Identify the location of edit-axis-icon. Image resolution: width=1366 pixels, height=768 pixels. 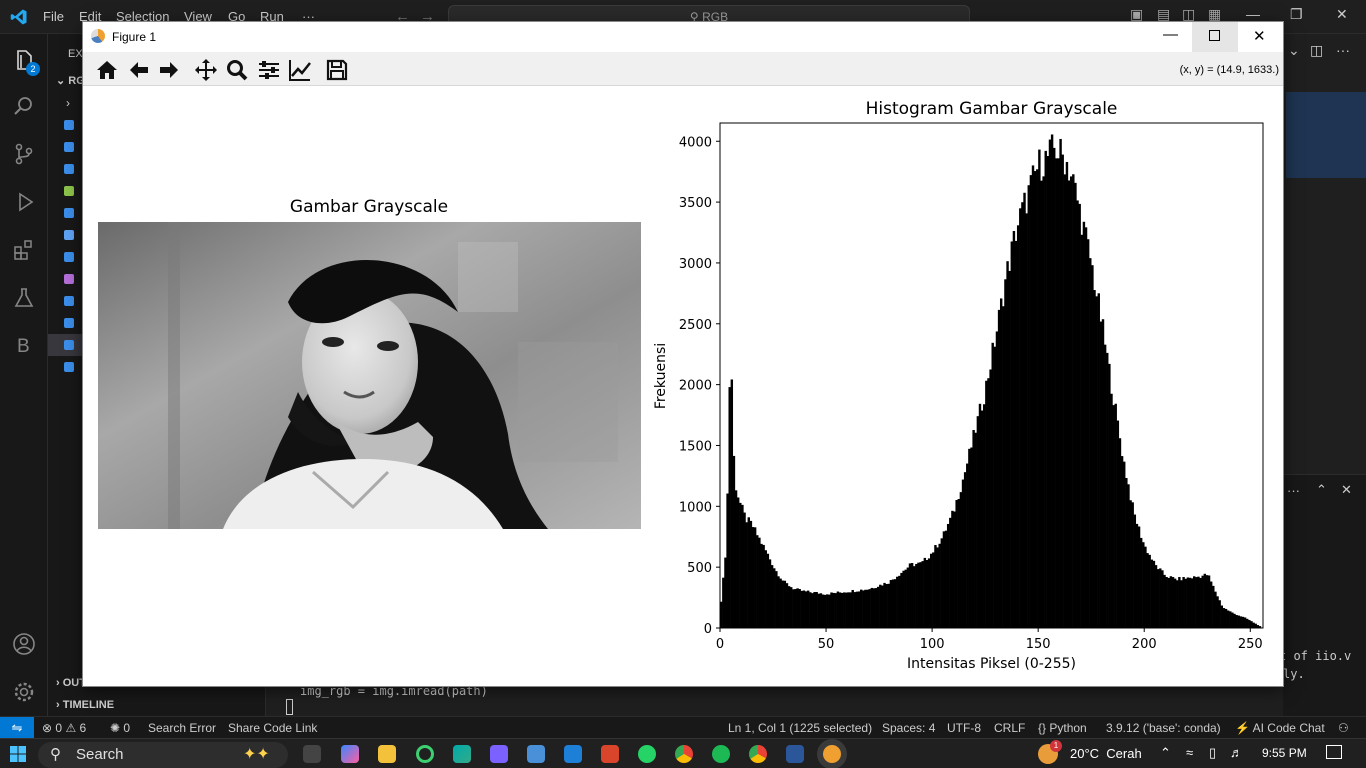
(300, 70).